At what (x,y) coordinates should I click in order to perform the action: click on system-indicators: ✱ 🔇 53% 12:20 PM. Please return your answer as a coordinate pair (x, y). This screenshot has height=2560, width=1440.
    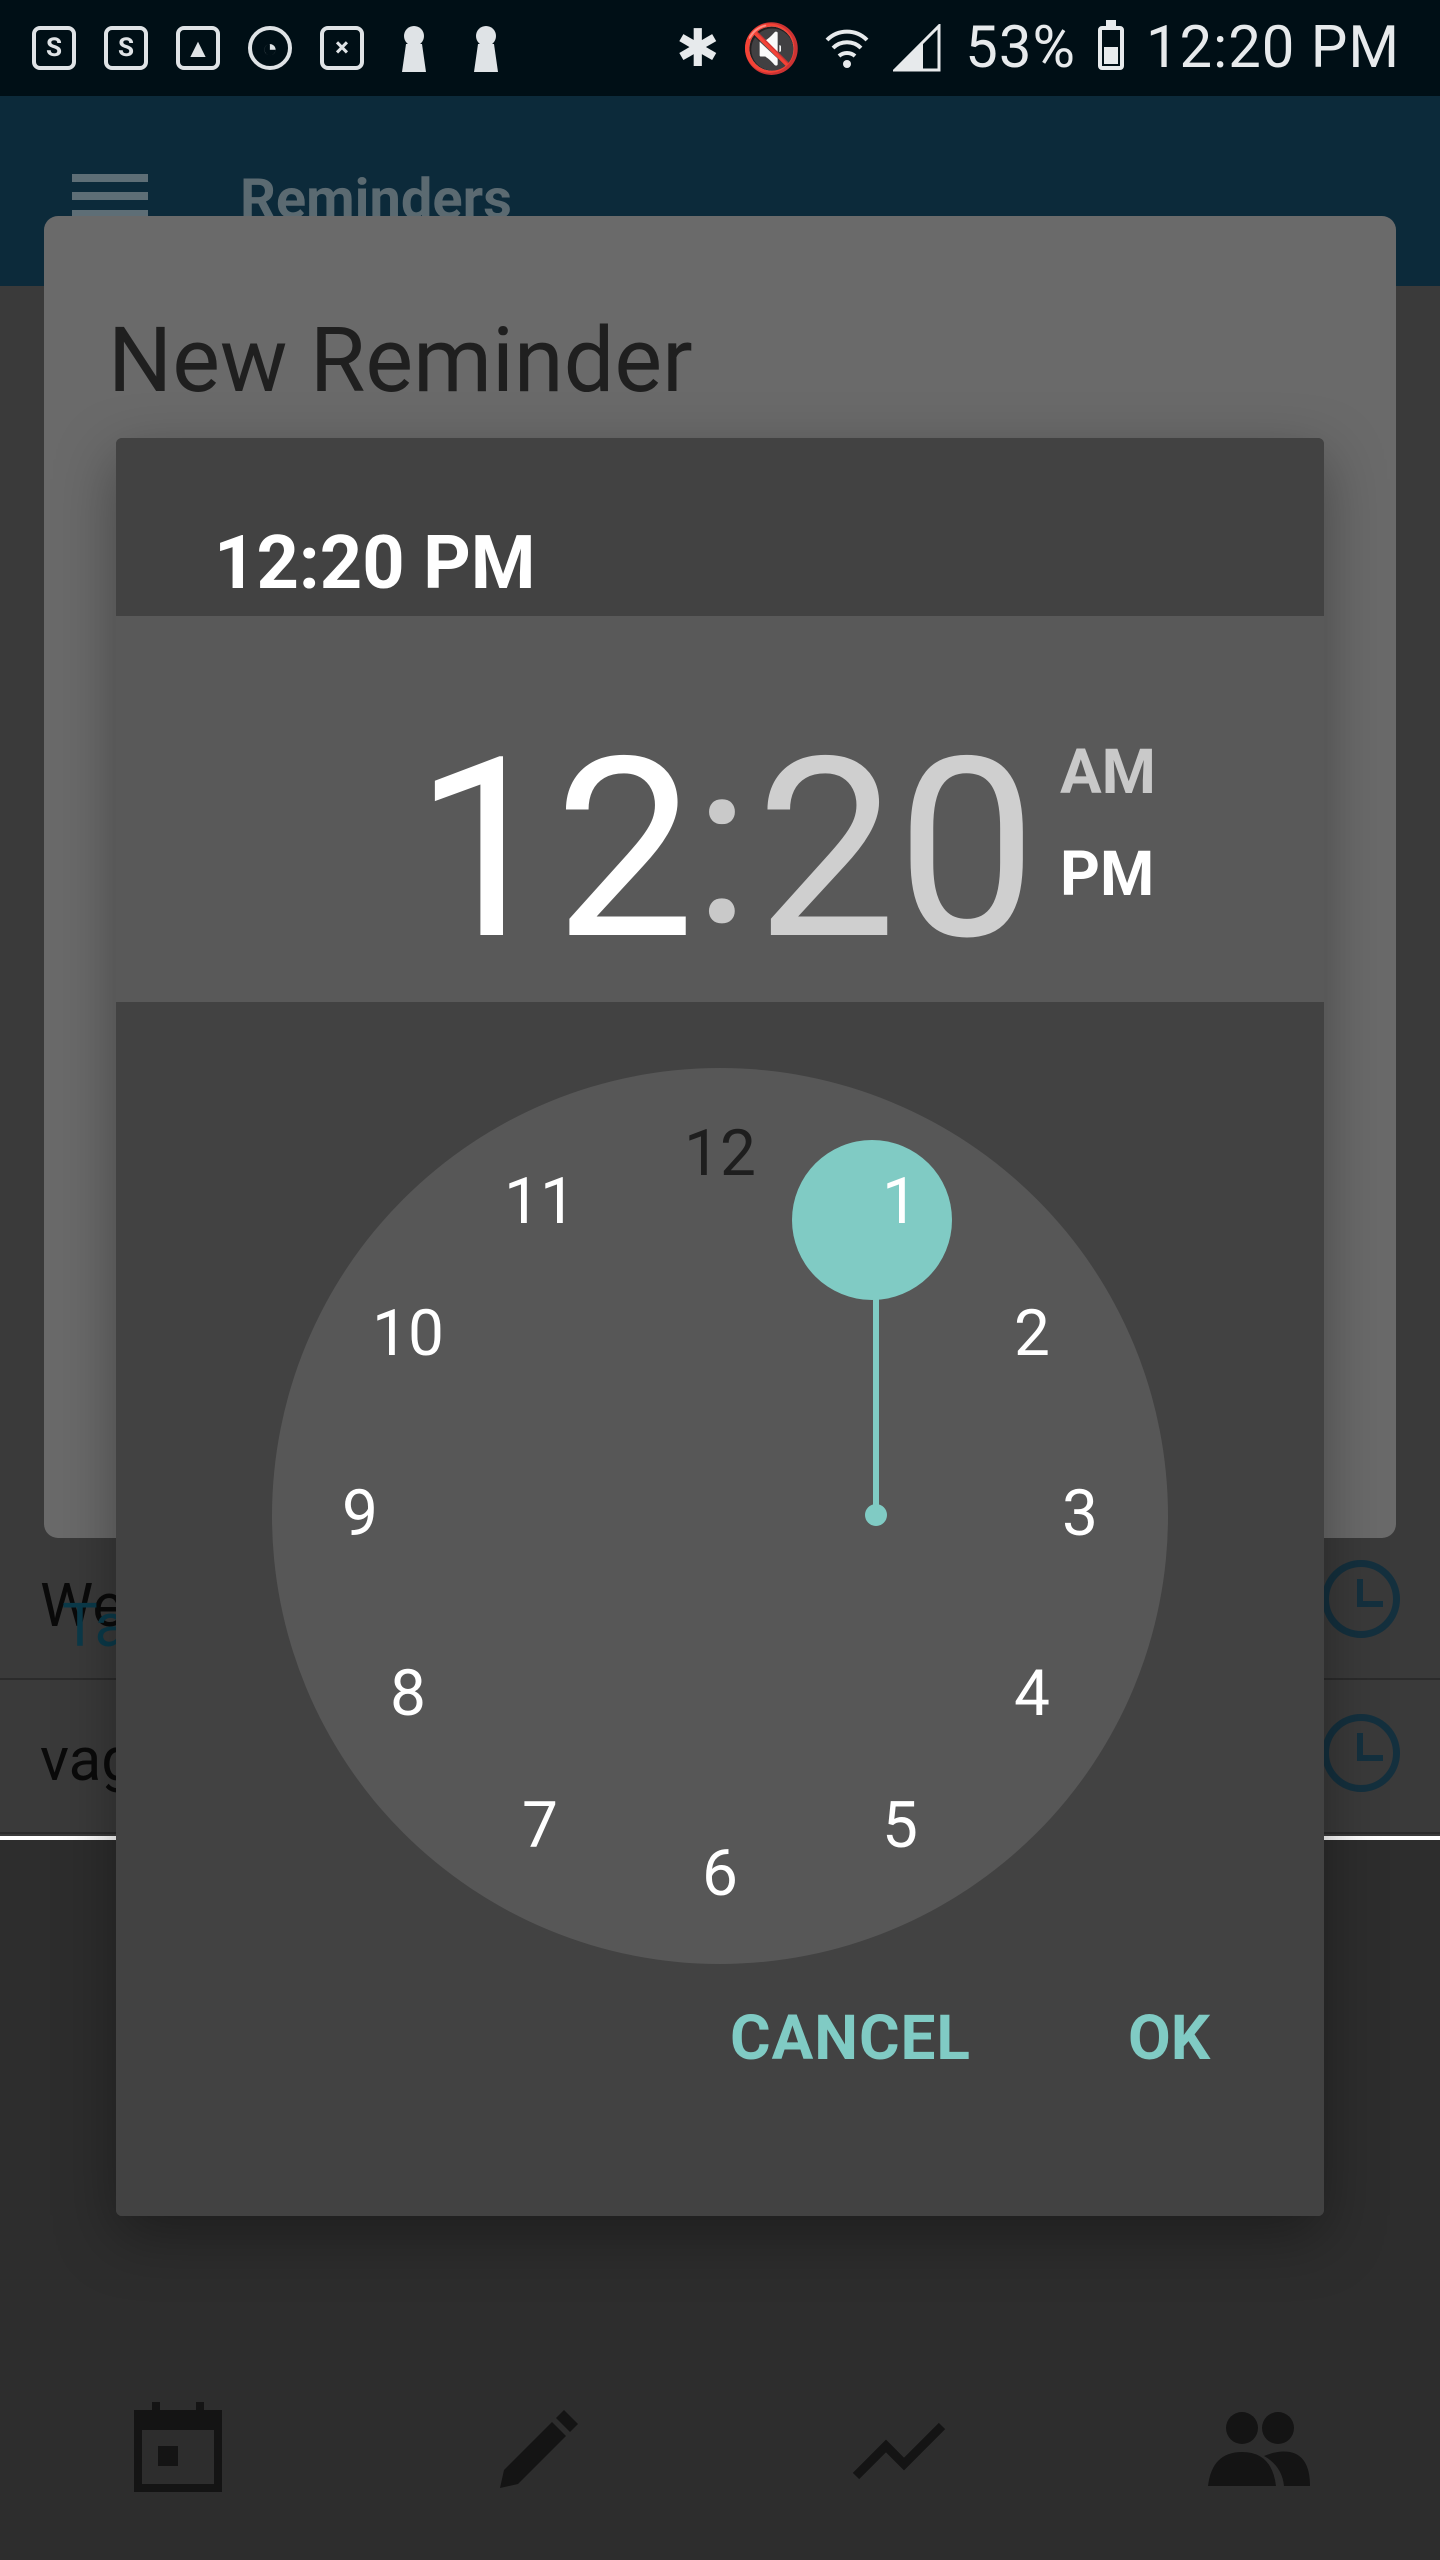
    Looking at the image, I should click on (1038, 48).